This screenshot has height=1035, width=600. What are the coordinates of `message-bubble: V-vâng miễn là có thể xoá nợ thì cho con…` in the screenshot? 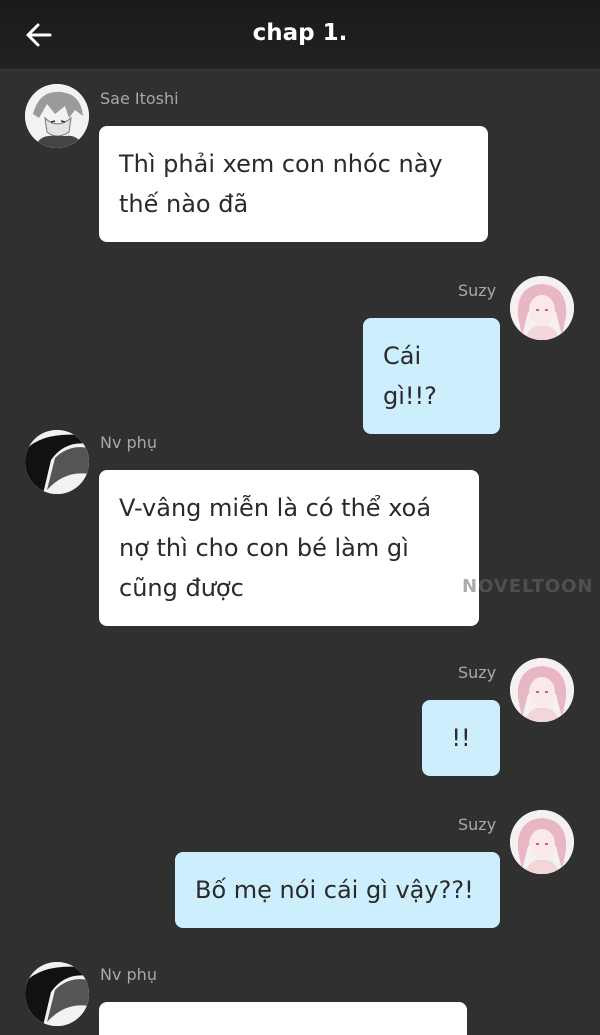 It's located at (289, 548).